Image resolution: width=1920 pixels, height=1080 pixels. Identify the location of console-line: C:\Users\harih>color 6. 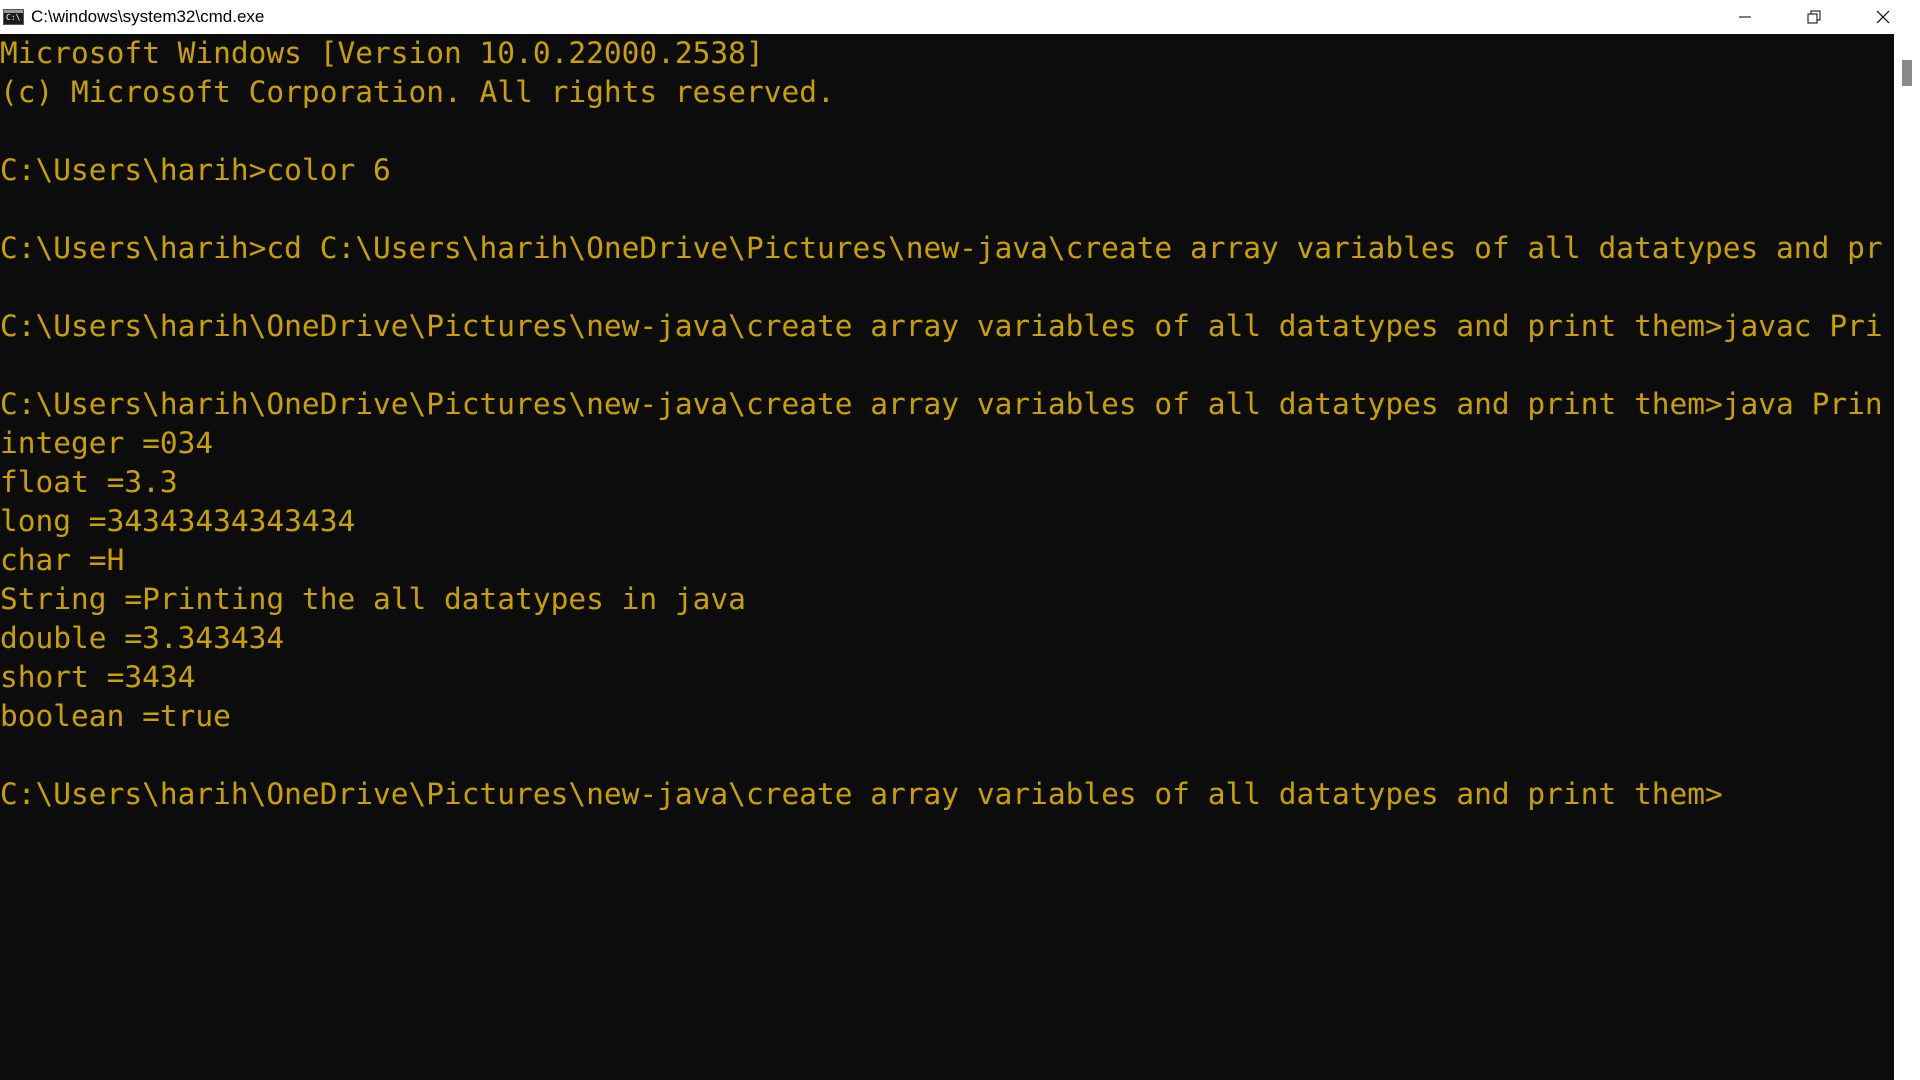
(195, 170).